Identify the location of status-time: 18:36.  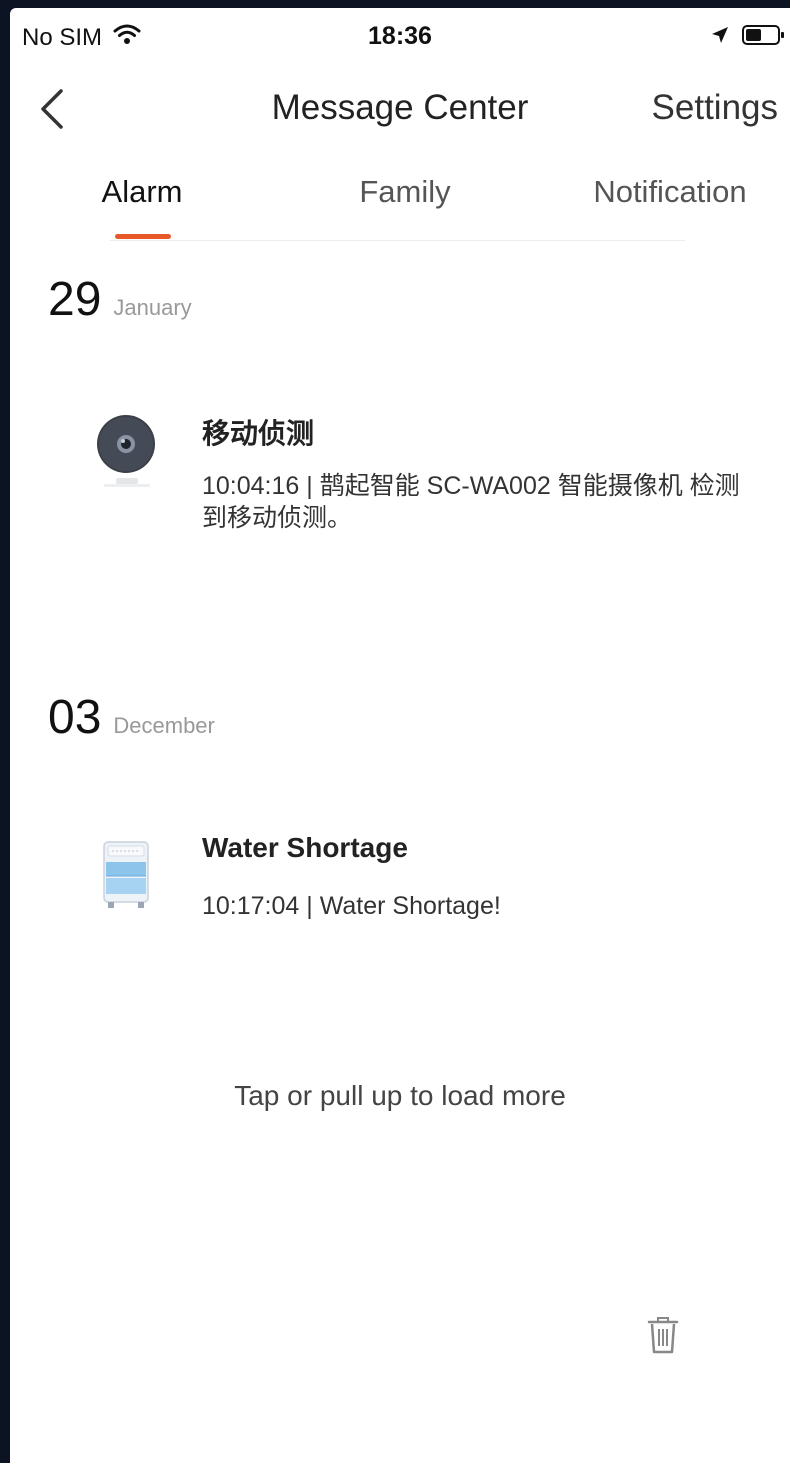
(400, 36).